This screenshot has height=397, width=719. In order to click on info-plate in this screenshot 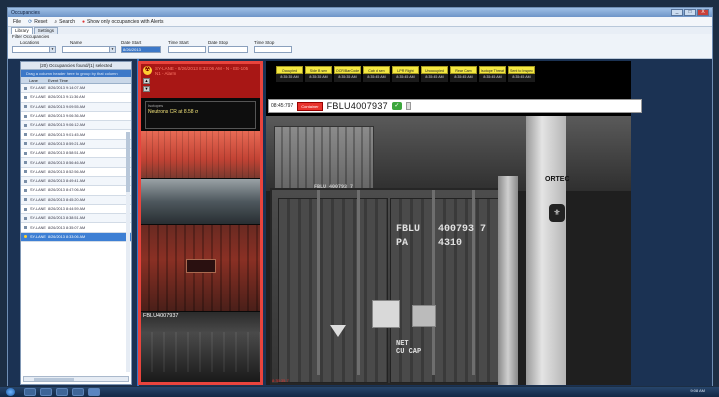, I will do `click(424, 316)`.